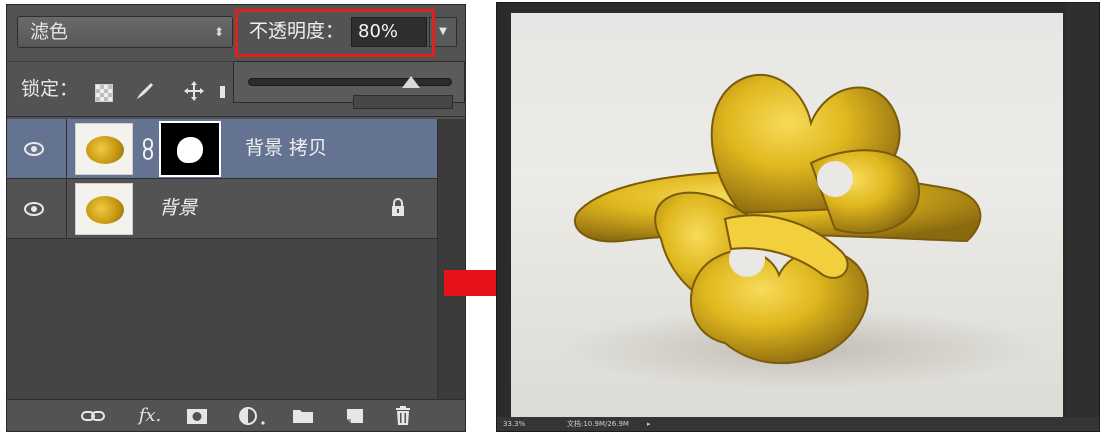 The width and height of the screenshot is (1104, 434). I want to click on opacity-slider-thumb, so click(411, 82).